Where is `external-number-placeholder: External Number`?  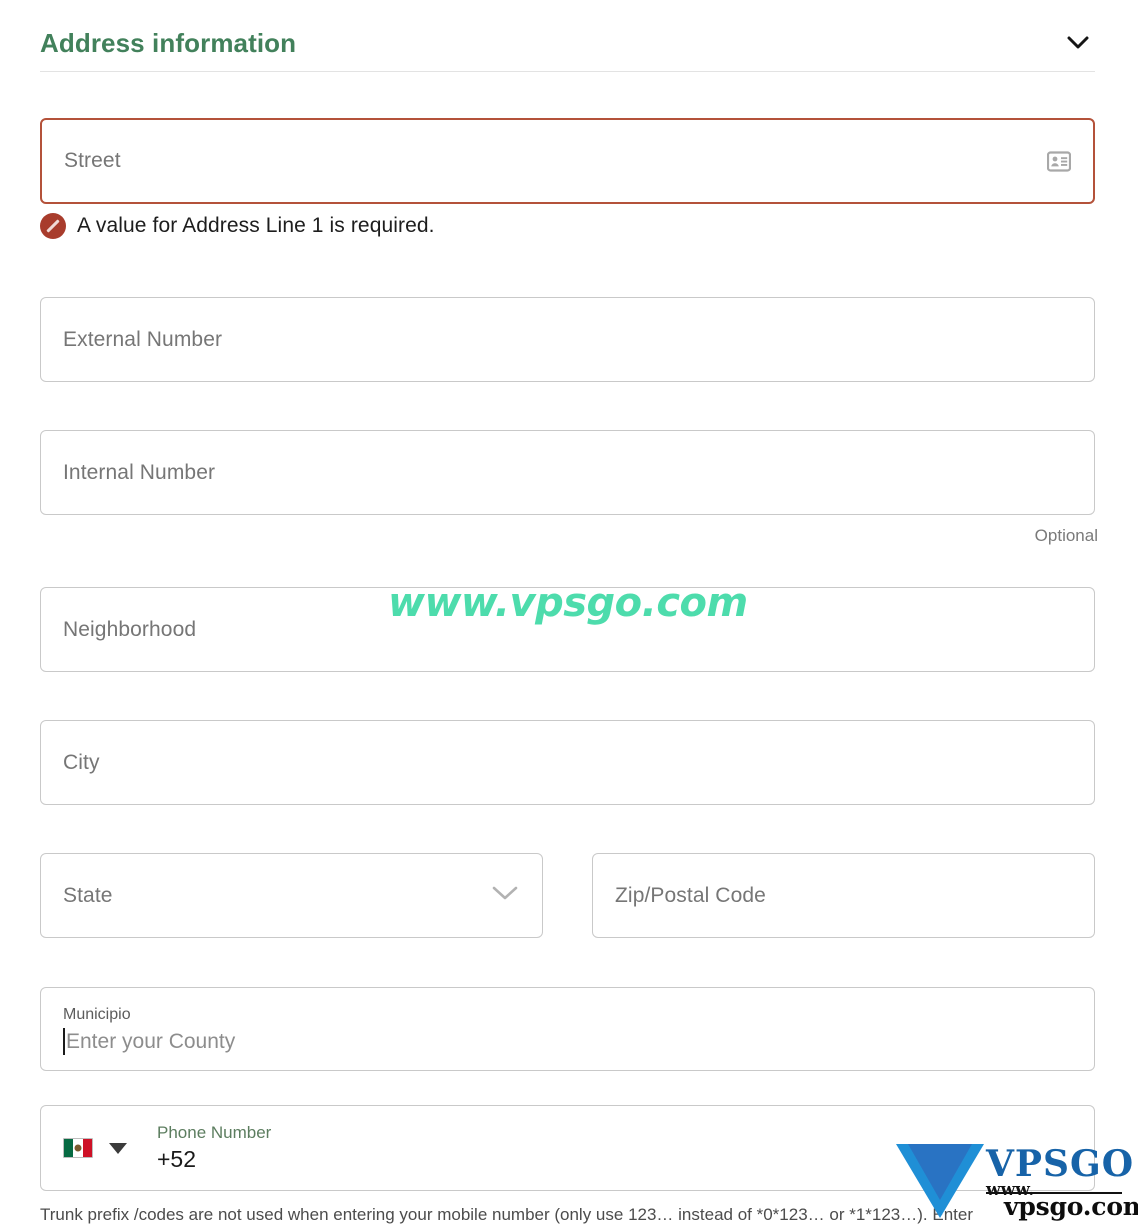
external-number-placeholder: External Number is located at coordinates (143, 339).